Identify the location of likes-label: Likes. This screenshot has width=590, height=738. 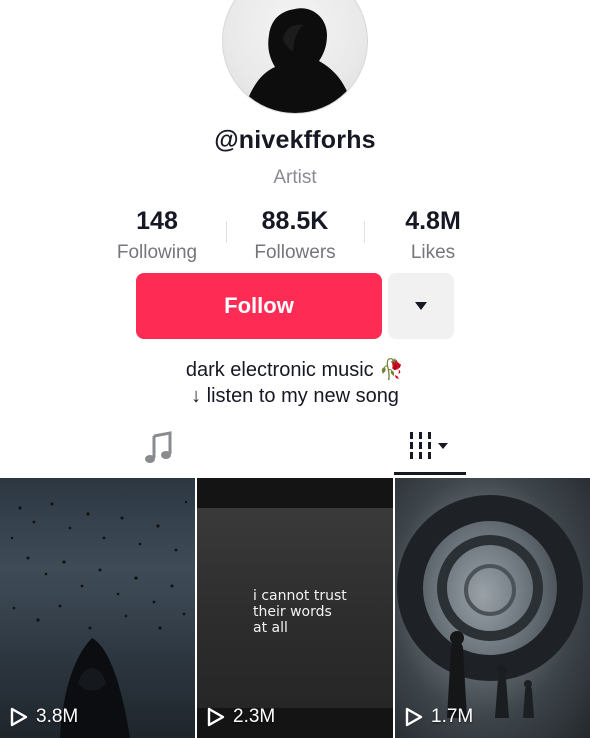
(433, 252).